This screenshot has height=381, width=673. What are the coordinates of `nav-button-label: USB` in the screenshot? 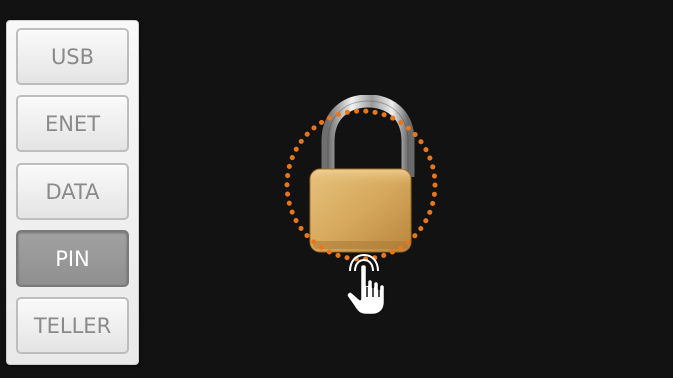 It's located at (72, 56).